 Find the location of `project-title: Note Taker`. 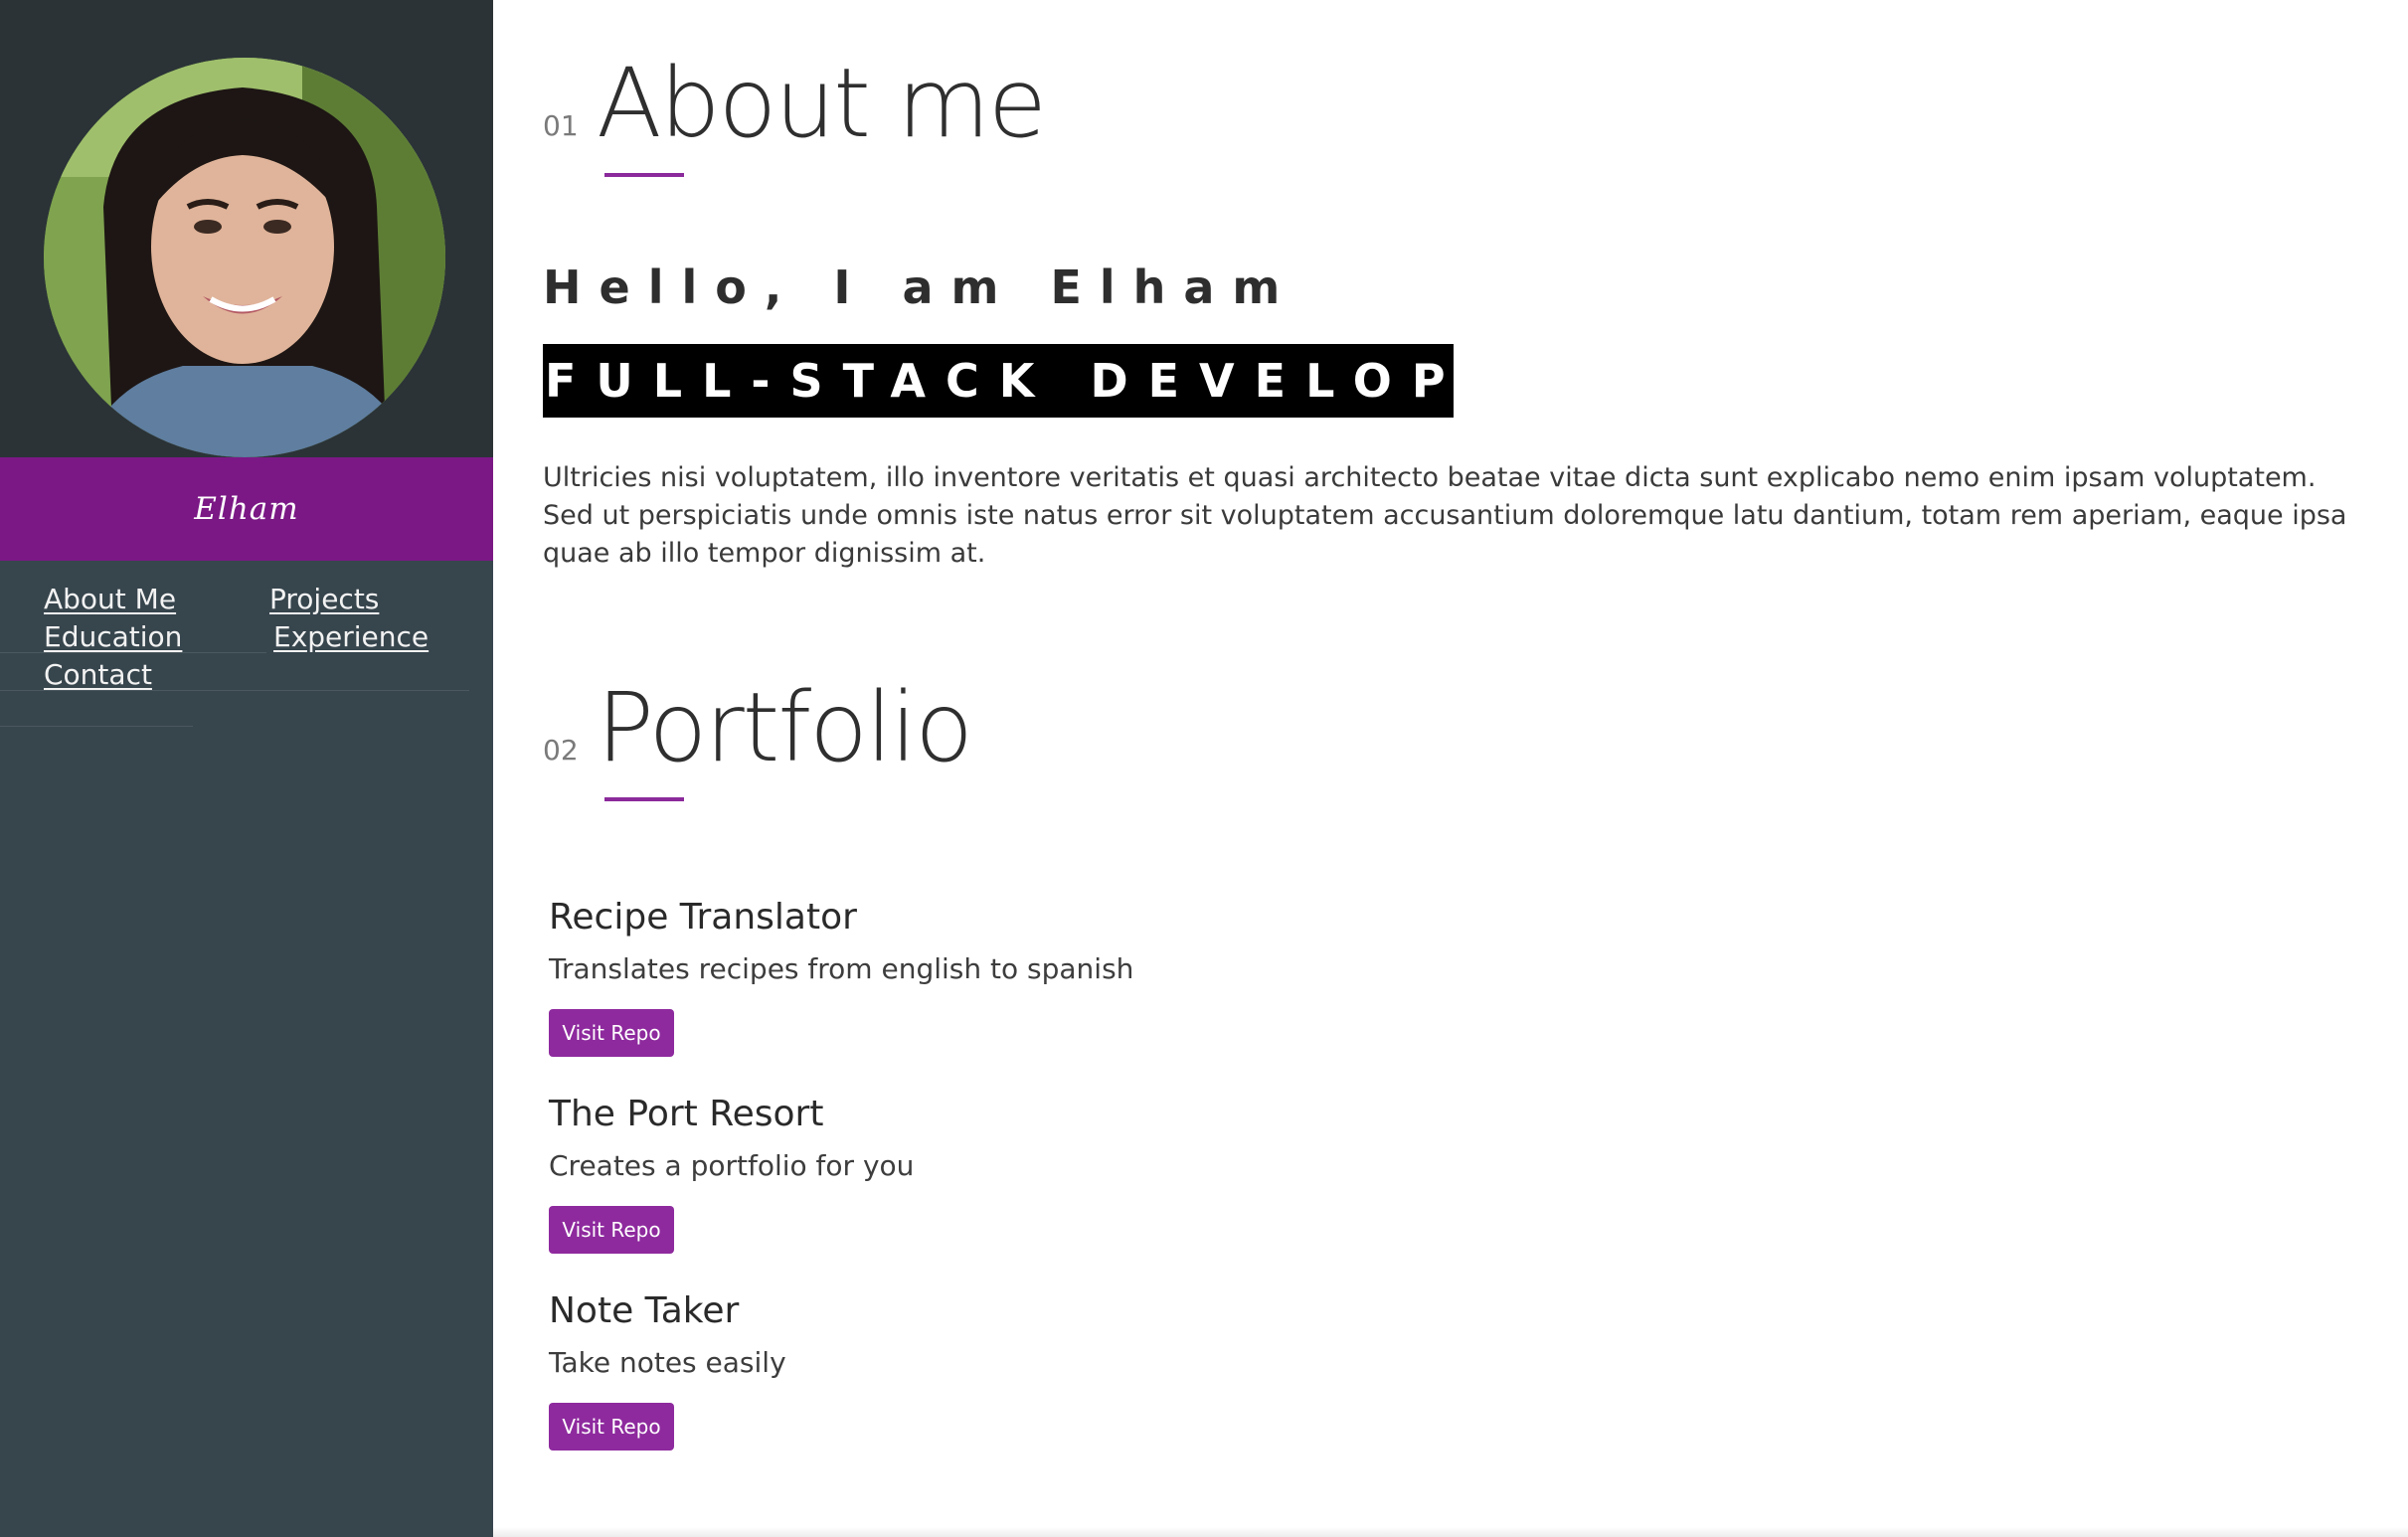

project-title: Note Taker is located at coordinates (644, 1311).